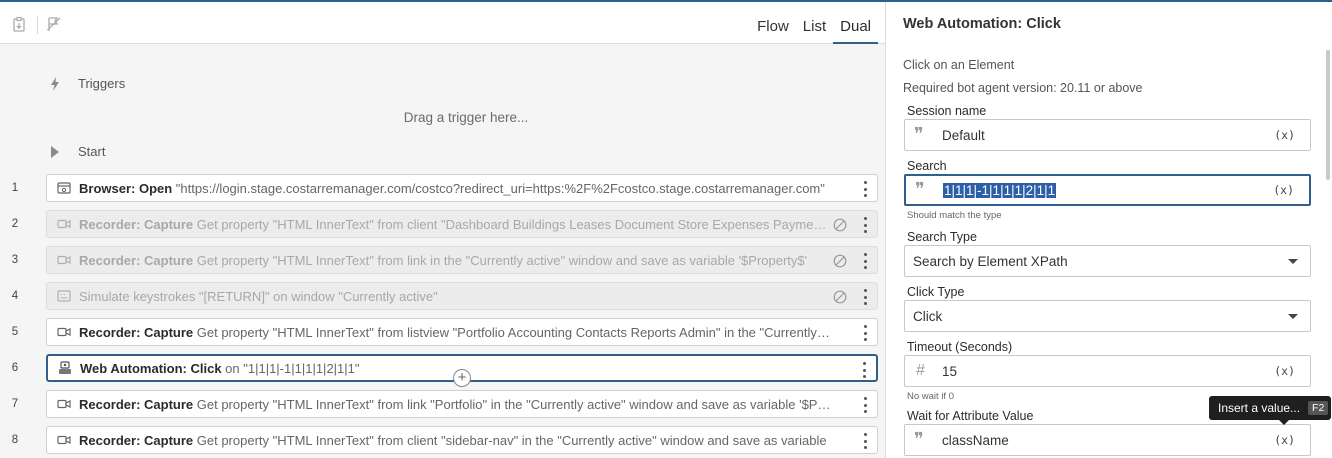 Image resolution: width=1332 pixels, height=458 pixels. I want to click on insert-value-tooltip: Insert a value... F2, so click(1270, 410).